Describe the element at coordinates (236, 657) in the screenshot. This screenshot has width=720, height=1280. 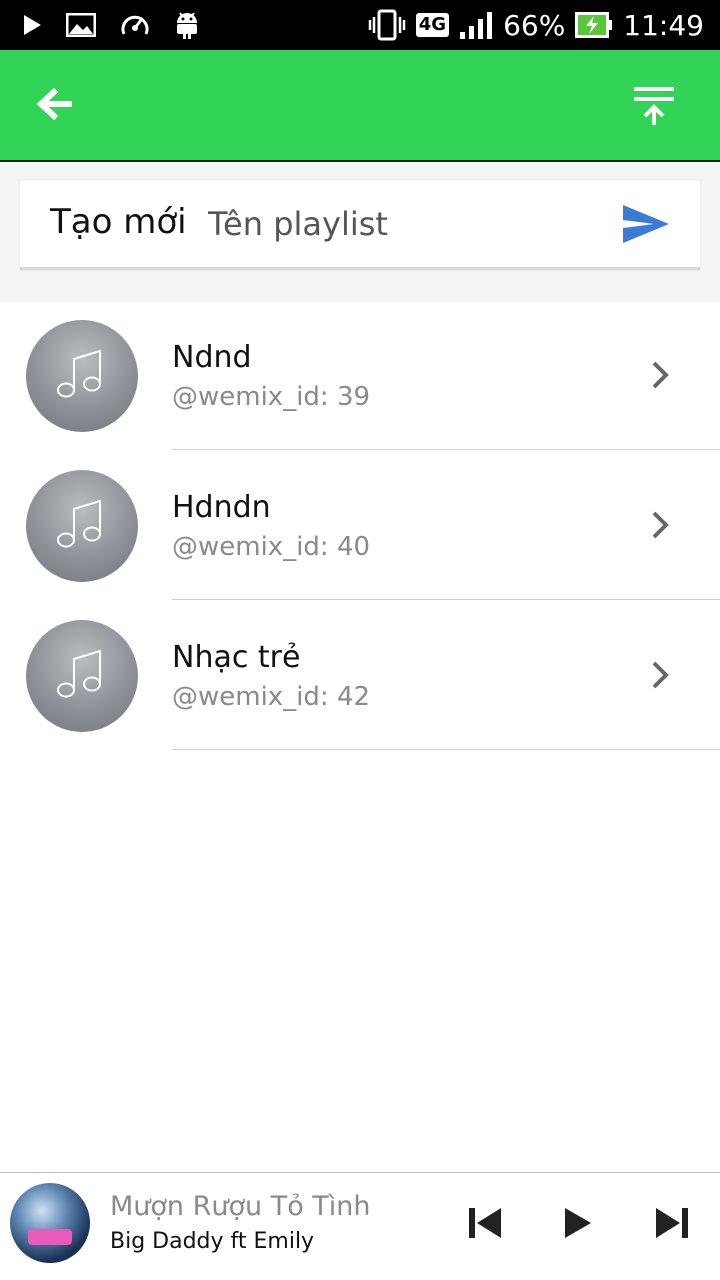
I see `playlist-title: Nhạc trẻ` at that location.